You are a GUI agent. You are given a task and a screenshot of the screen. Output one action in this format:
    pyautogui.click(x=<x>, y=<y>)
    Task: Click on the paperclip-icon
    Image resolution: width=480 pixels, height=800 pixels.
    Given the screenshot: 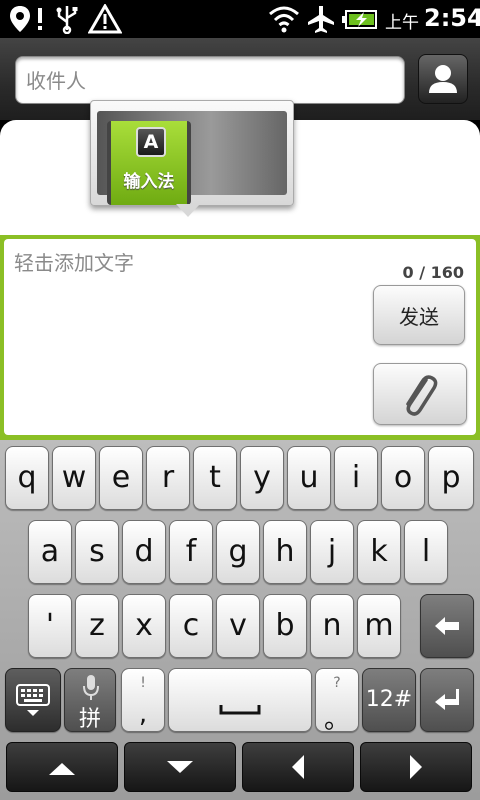 What is the action you would take?
    pyautogui.click(x=422, y=395)
    